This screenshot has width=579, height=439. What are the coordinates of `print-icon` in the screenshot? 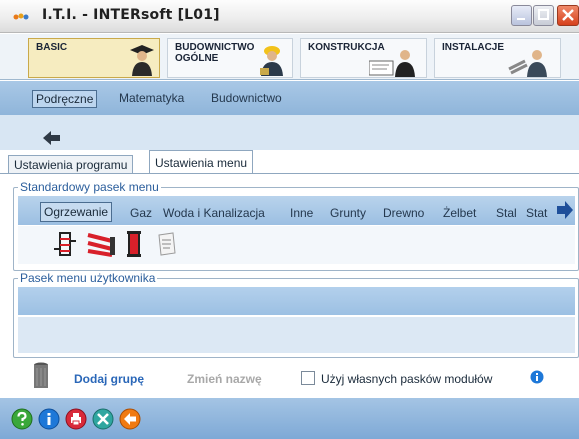 It's located at (76, 419).